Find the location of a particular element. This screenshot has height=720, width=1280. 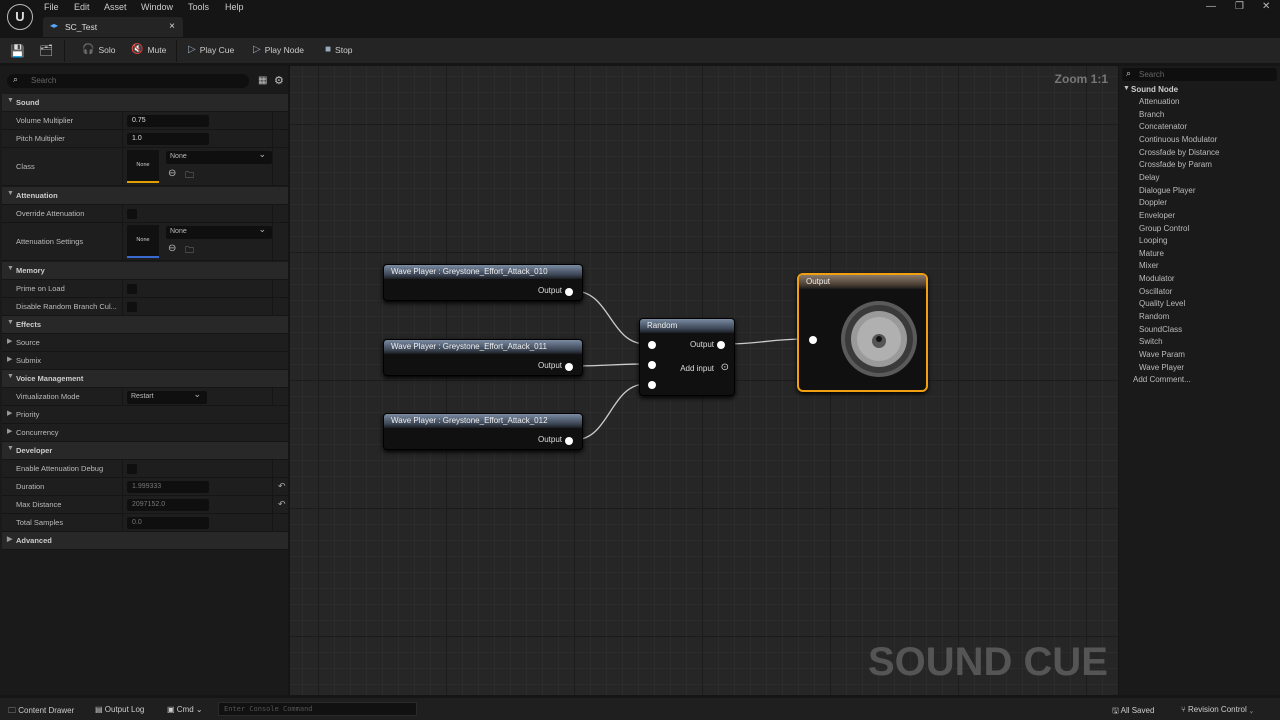

subcategory-source: ▶ Source is located at coordinates (145, 343).